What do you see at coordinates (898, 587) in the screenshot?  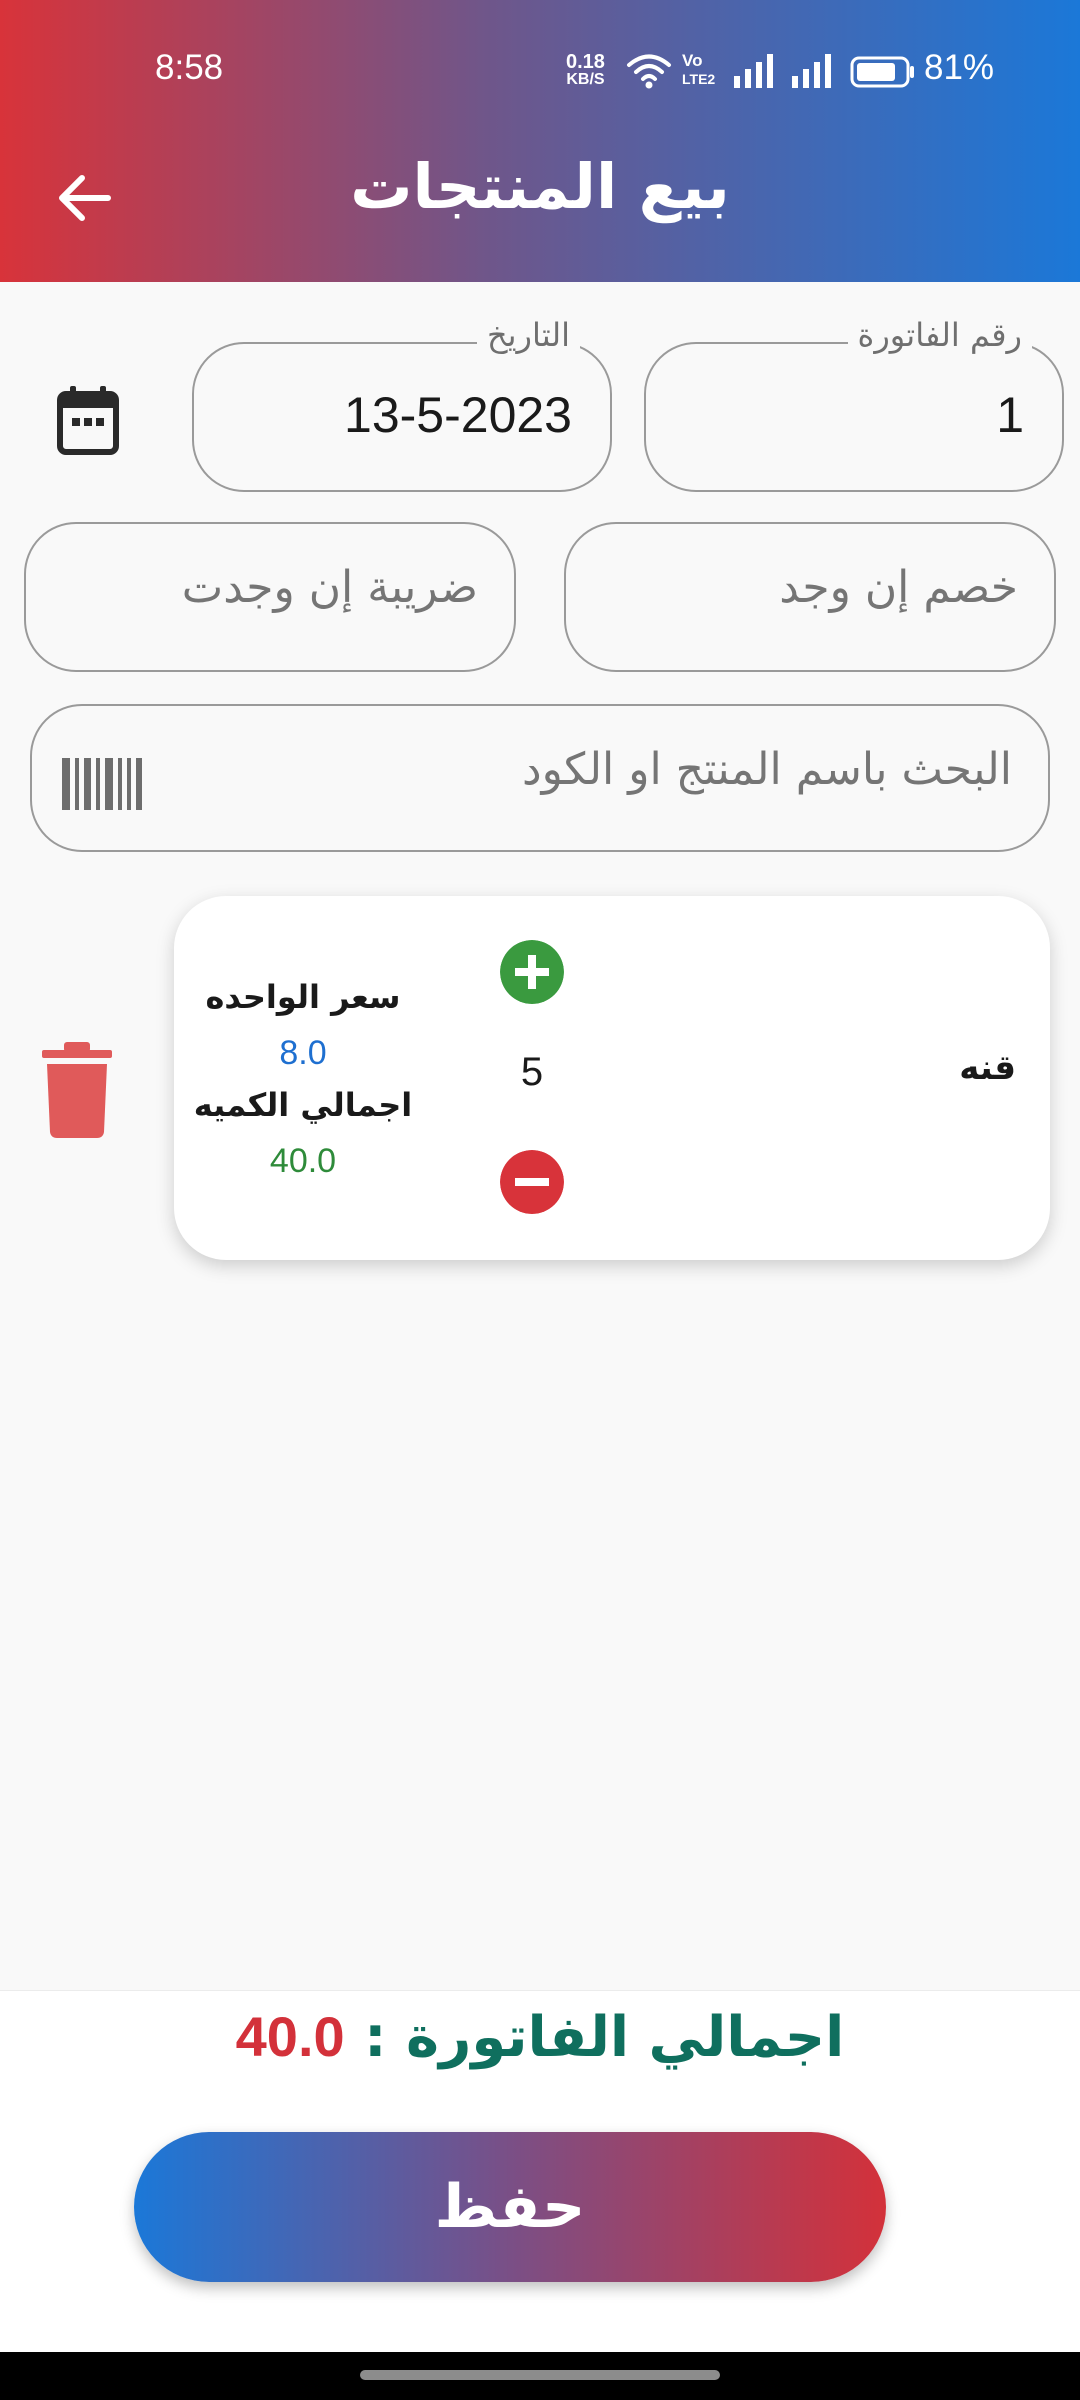 I see `discount-placeholder: خصم إن وجد` at bounding box center [898, 587].